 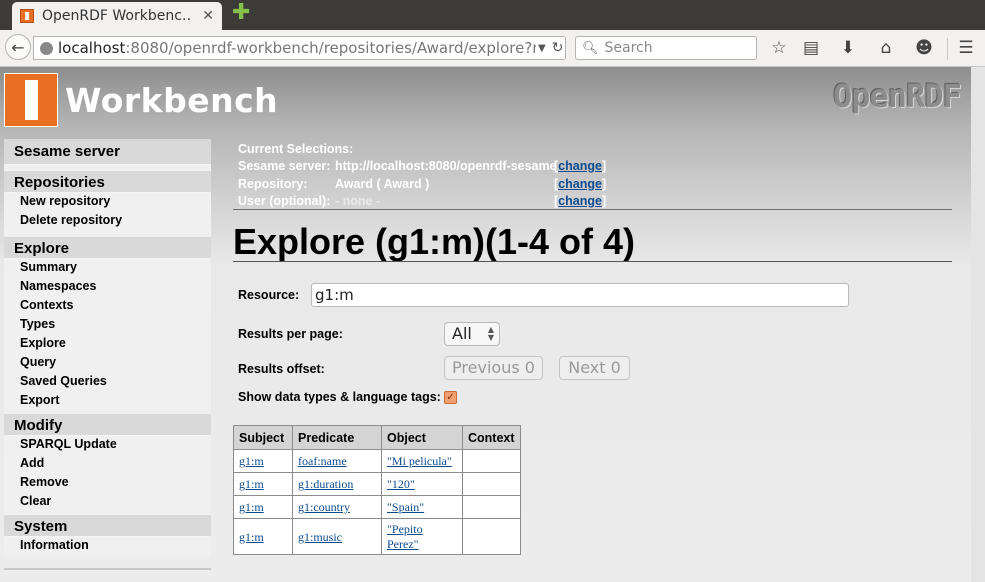 What do you see at coordinates (434, 241) in the screenshot?
I see `page-title: Explore (g1:m)(1-4 of 4)` at bounding box center [434, 241].